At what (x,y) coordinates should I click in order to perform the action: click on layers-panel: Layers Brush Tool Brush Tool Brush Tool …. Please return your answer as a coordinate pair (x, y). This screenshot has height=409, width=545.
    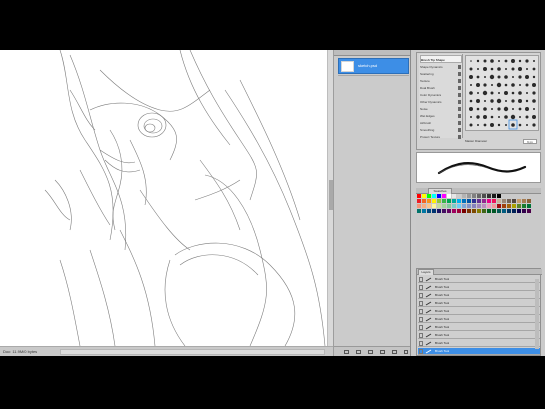
    Looking at the image, I should click on (479, 312).